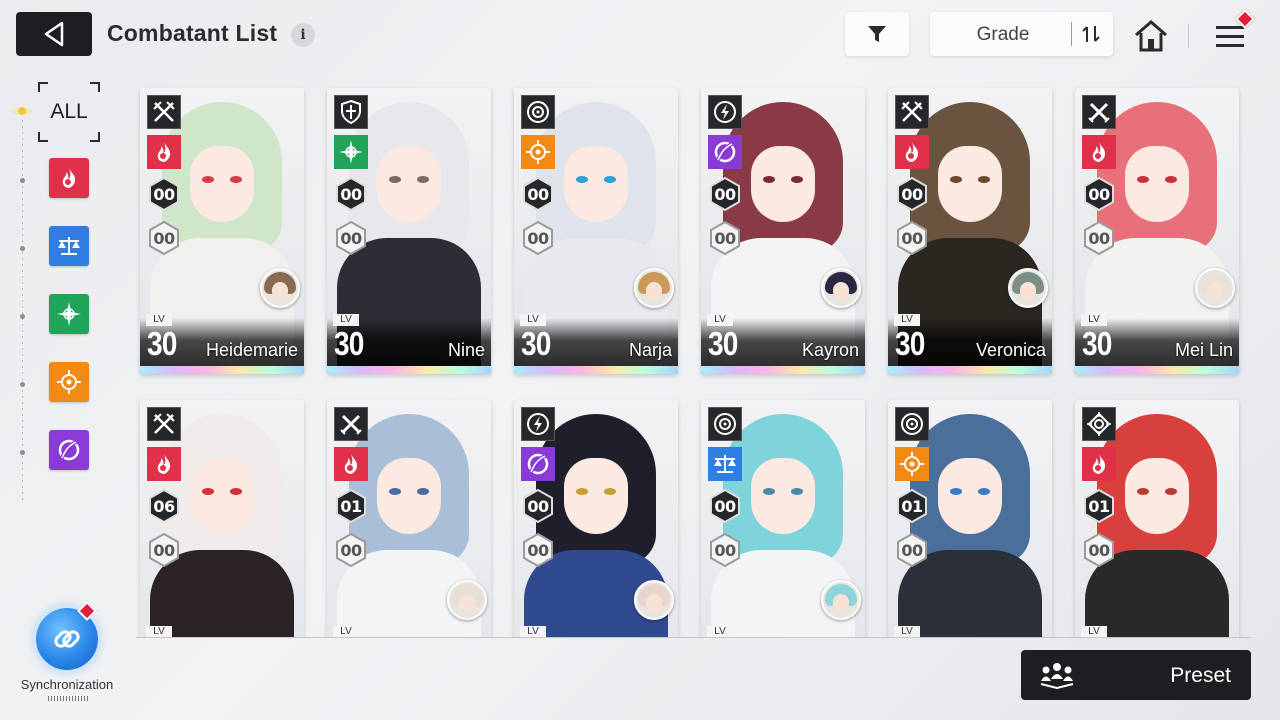 This screenshot has height=720, width=1280. I want to click on filter-compass-star-button, so click(69, 314).